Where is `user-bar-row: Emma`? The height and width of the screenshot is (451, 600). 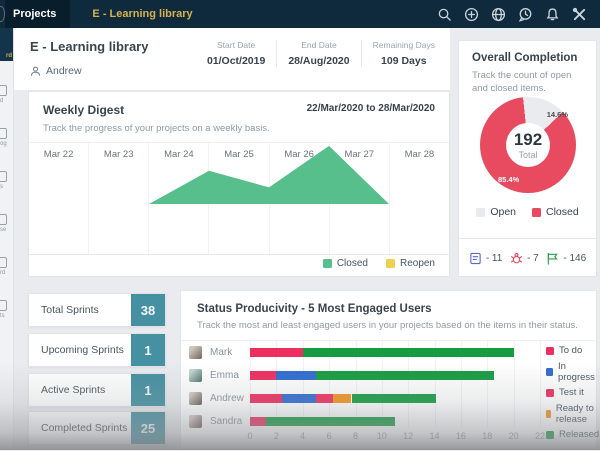 user-bar-row: Emma is located at coordinates (389, 375).